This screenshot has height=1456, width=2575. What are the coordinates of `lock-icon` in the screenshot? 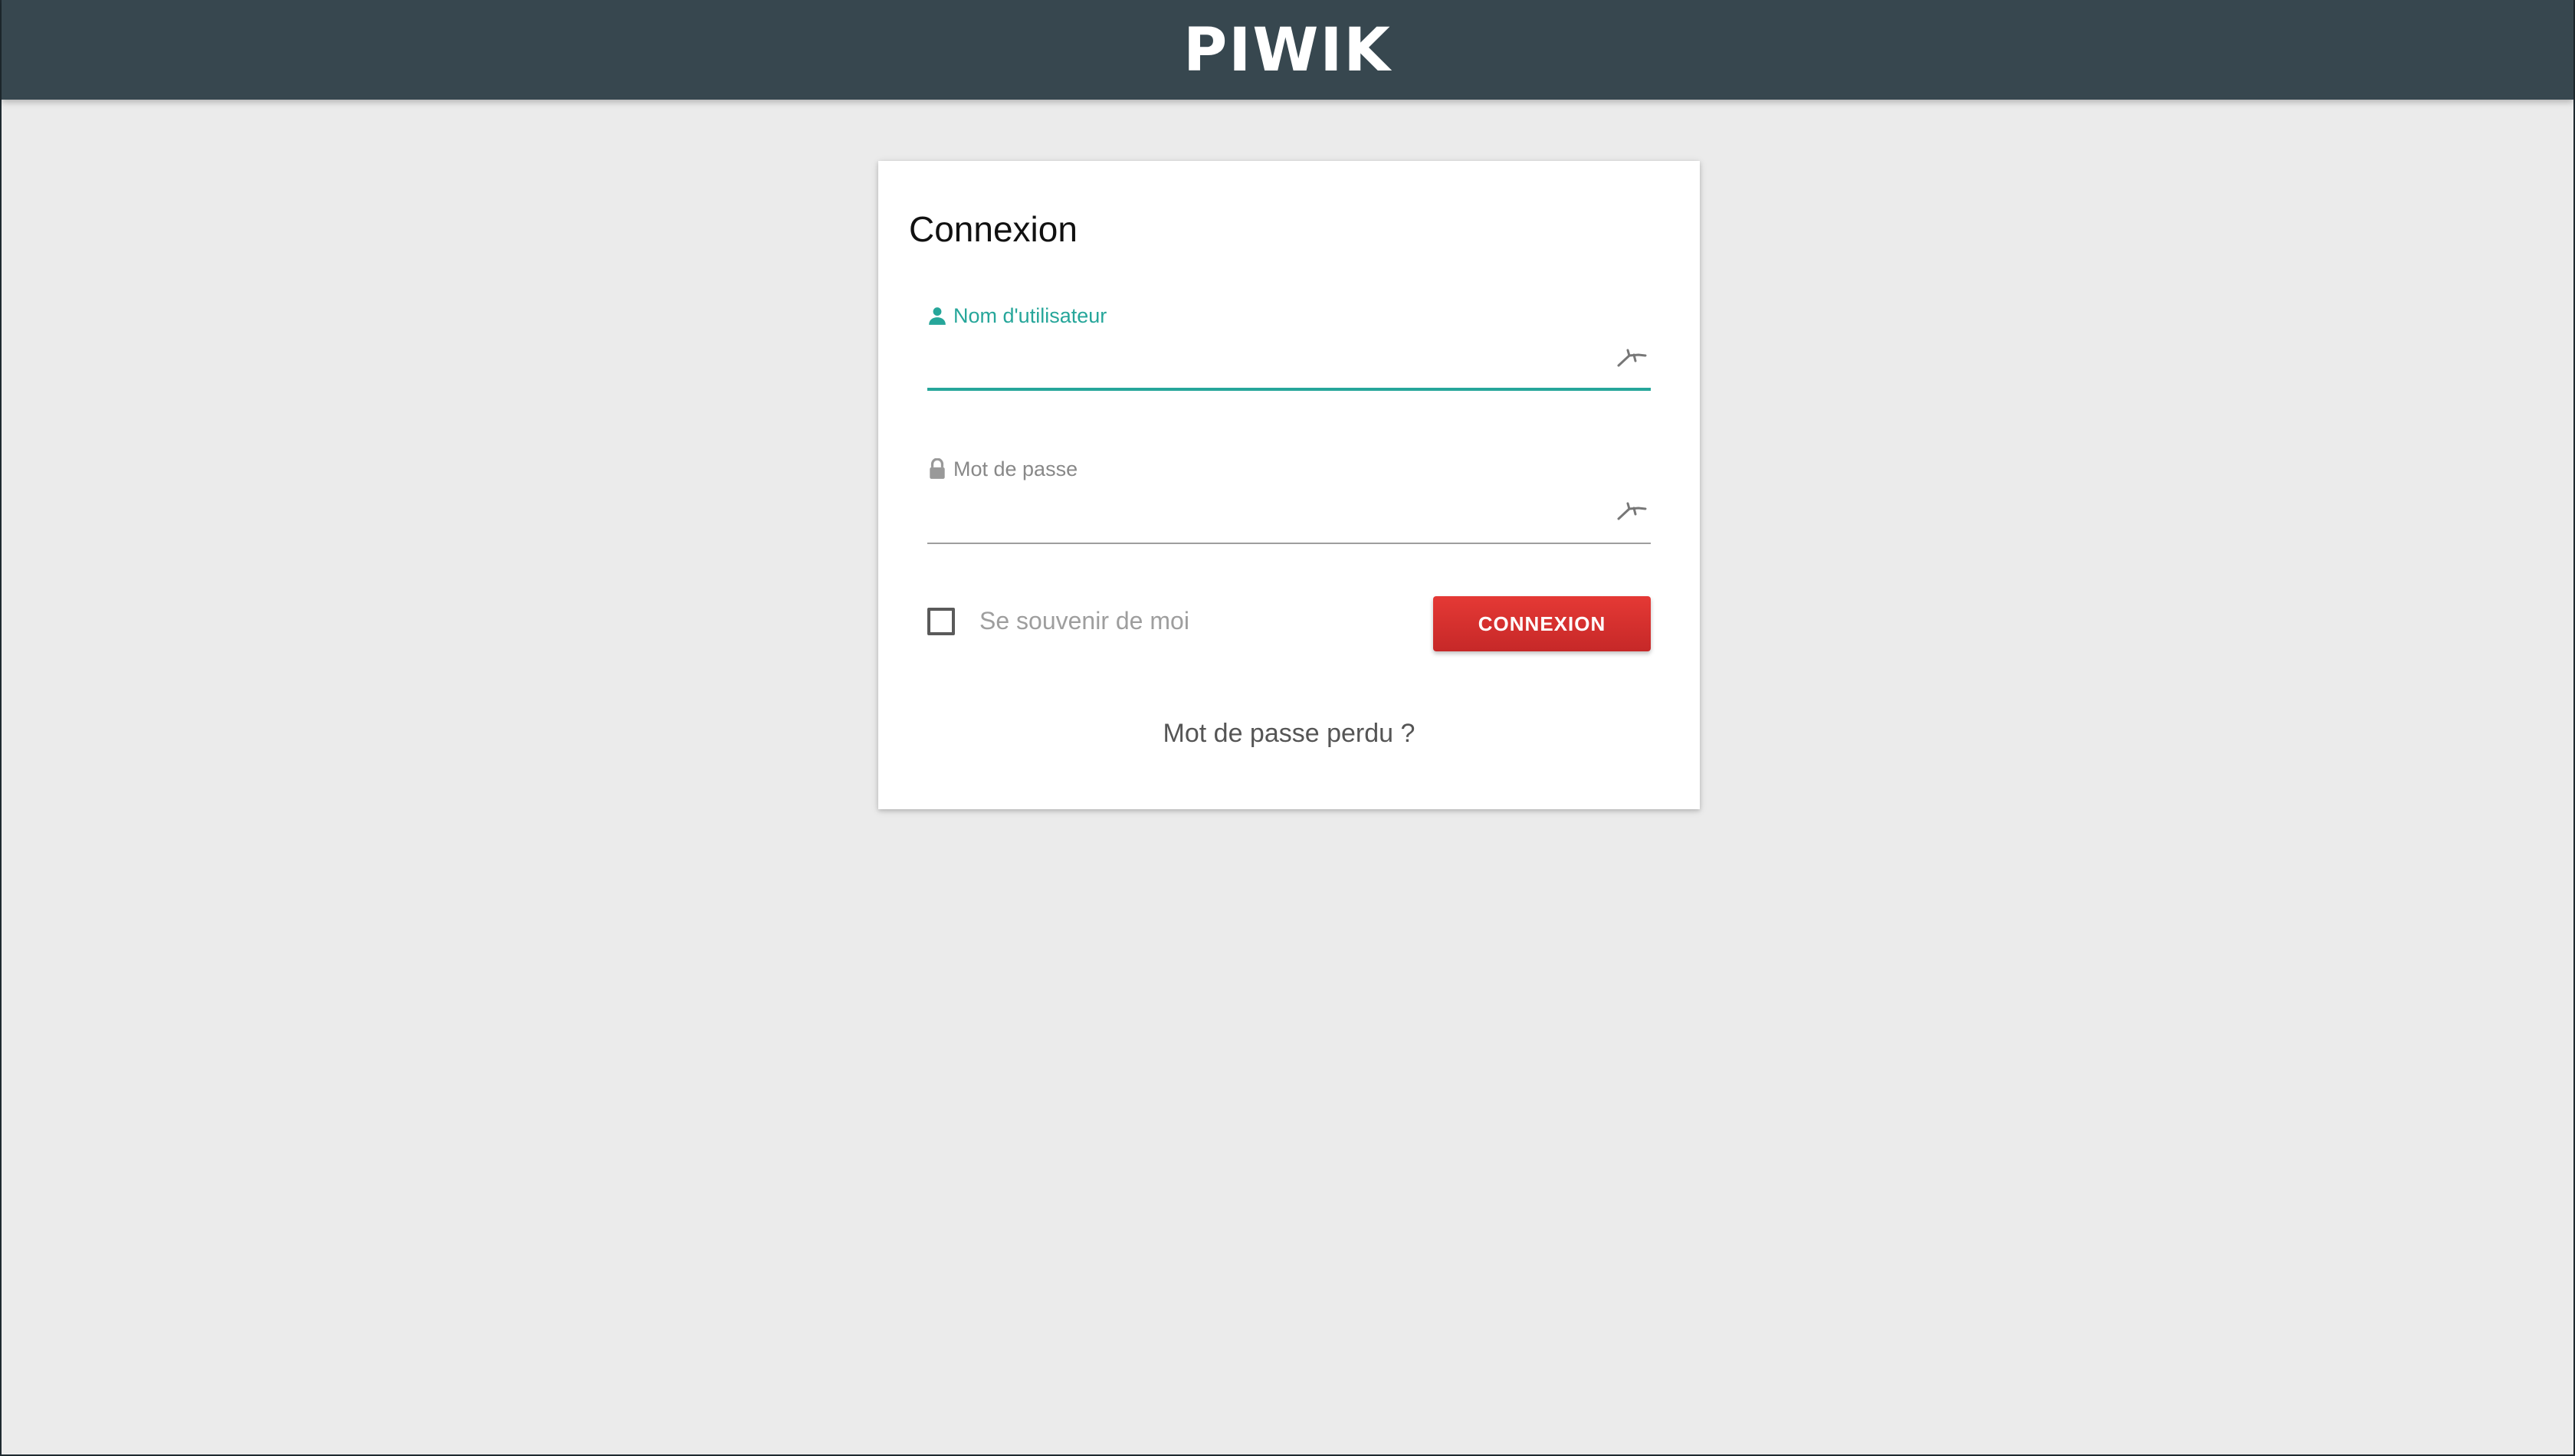 It's located at (937, 469).